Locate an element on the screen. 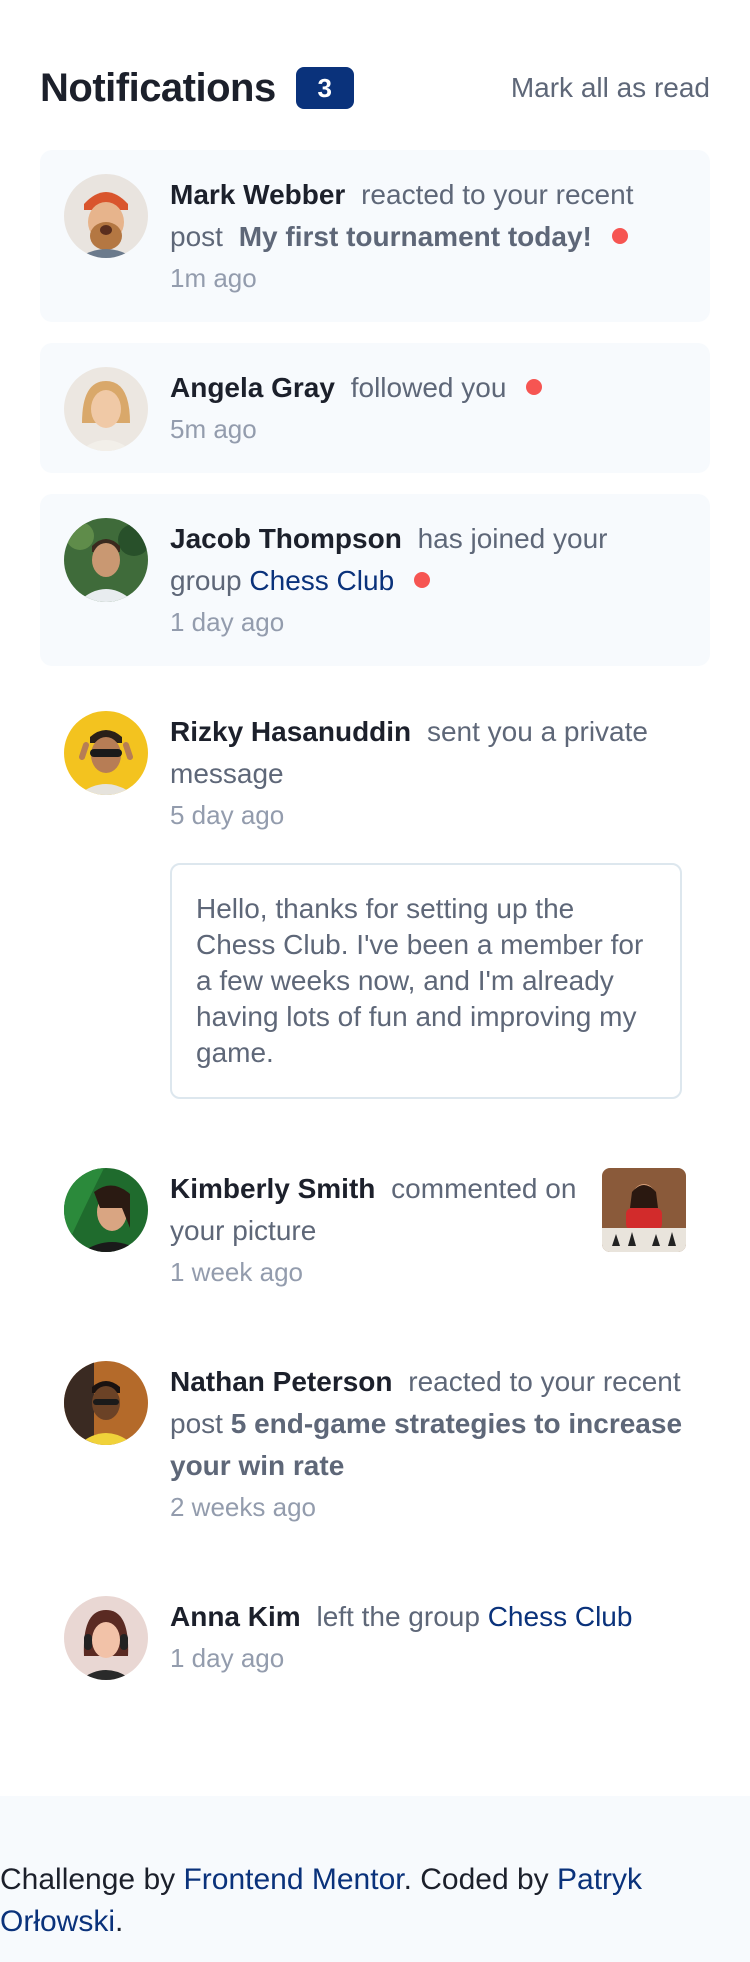 This screenshot has height=1962, width=750. notification-time: 1m ago is located at coordinates (213, 278).